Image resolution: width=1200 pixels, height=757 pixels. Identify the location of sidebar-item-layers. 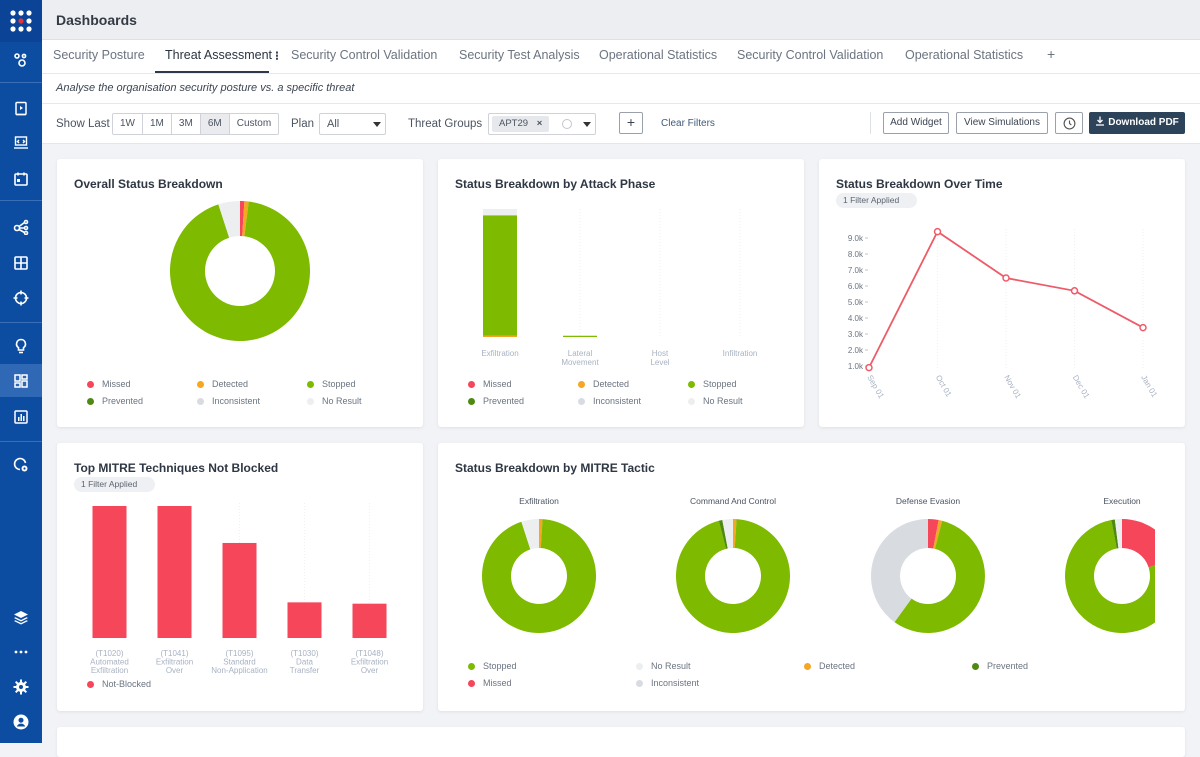
(21, 618).